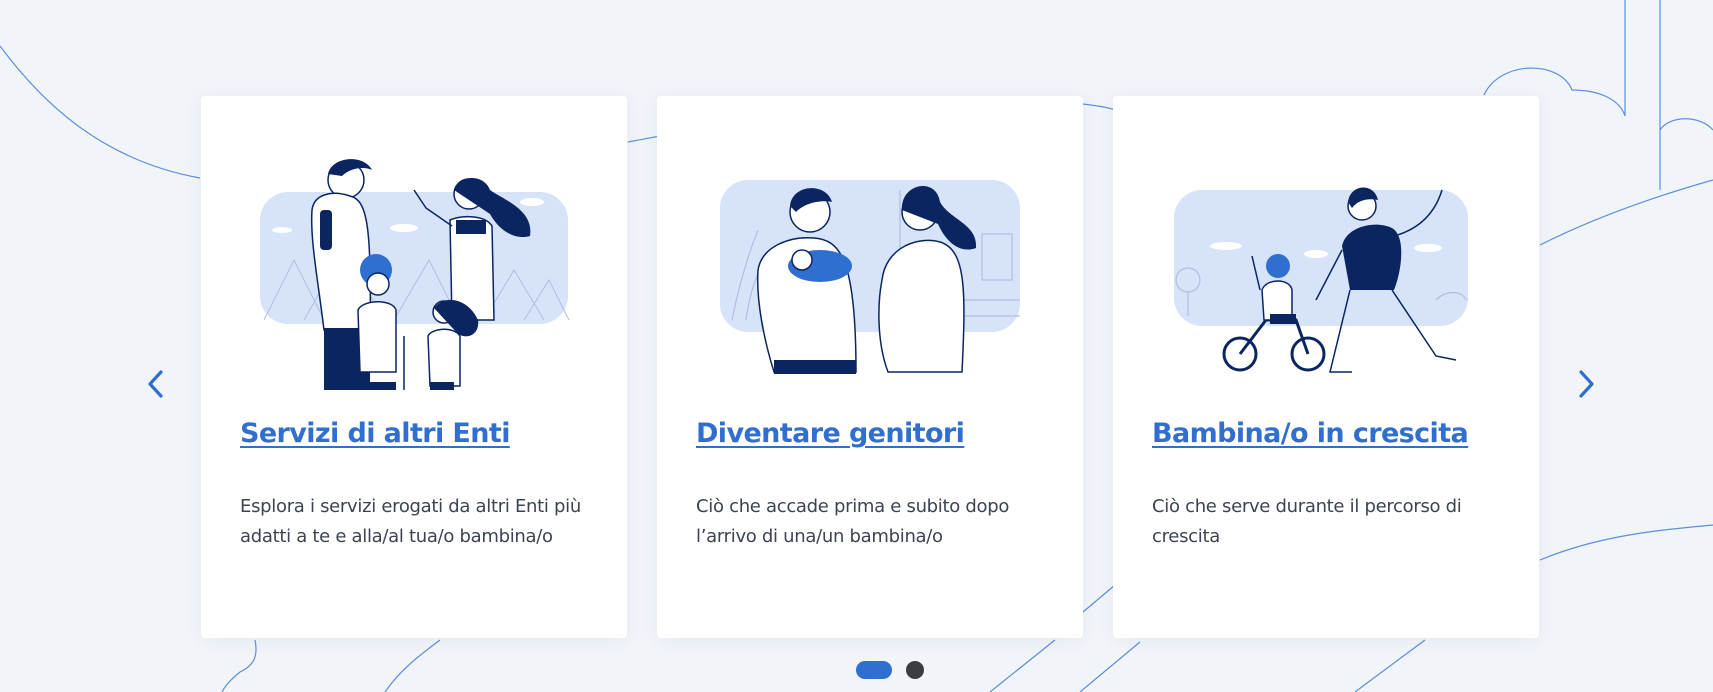 The height and width of the screenshot is (692, 1713). I want to click on pagination-dot-active, so click(874, 670).